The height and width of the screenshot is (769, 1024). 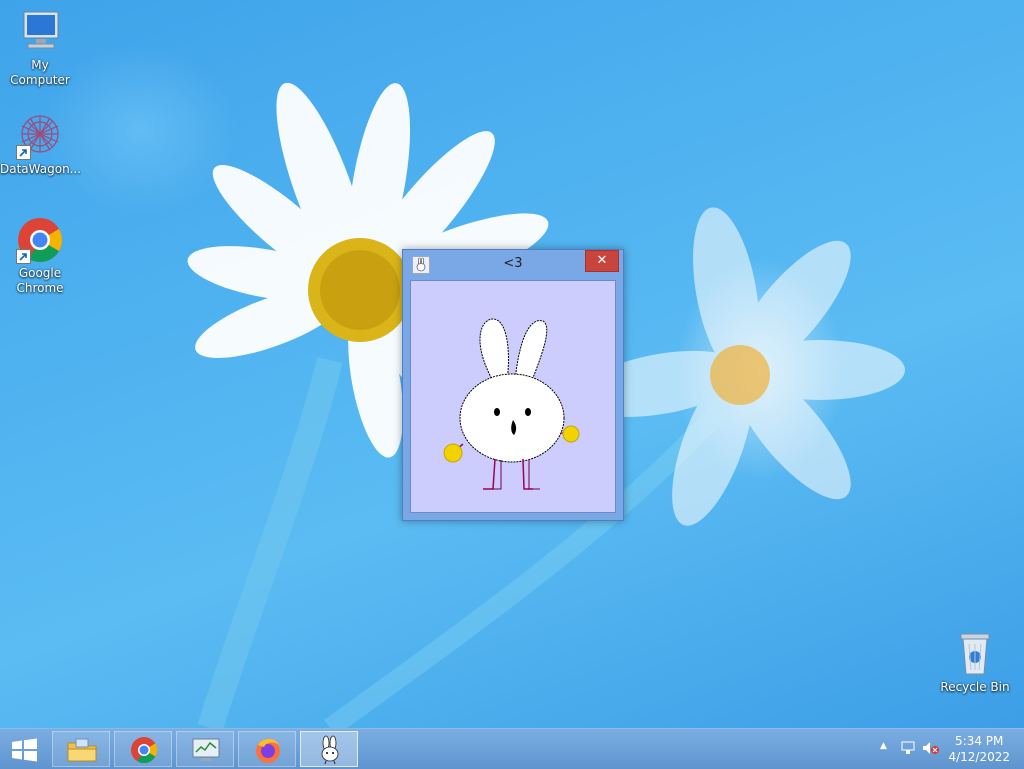 I want to click on start-button, so click(x=24, y=750).